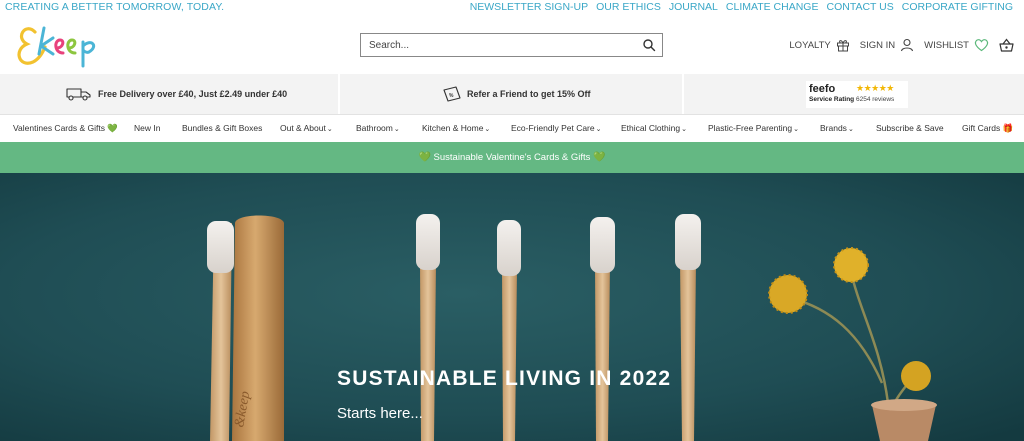 The width and height of the screenshot is (1024, 441). I want to click on loyalty-label: LOYALTY, so click(810, 45).